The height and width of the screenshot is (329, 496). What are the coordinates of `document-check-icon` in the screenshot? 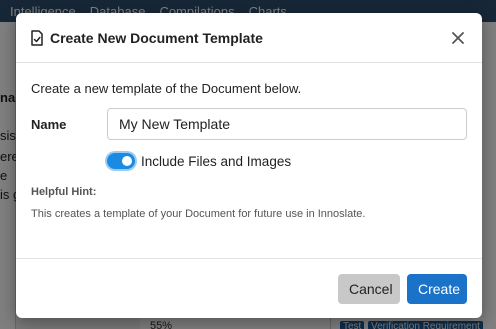 It's located at (37, 37).